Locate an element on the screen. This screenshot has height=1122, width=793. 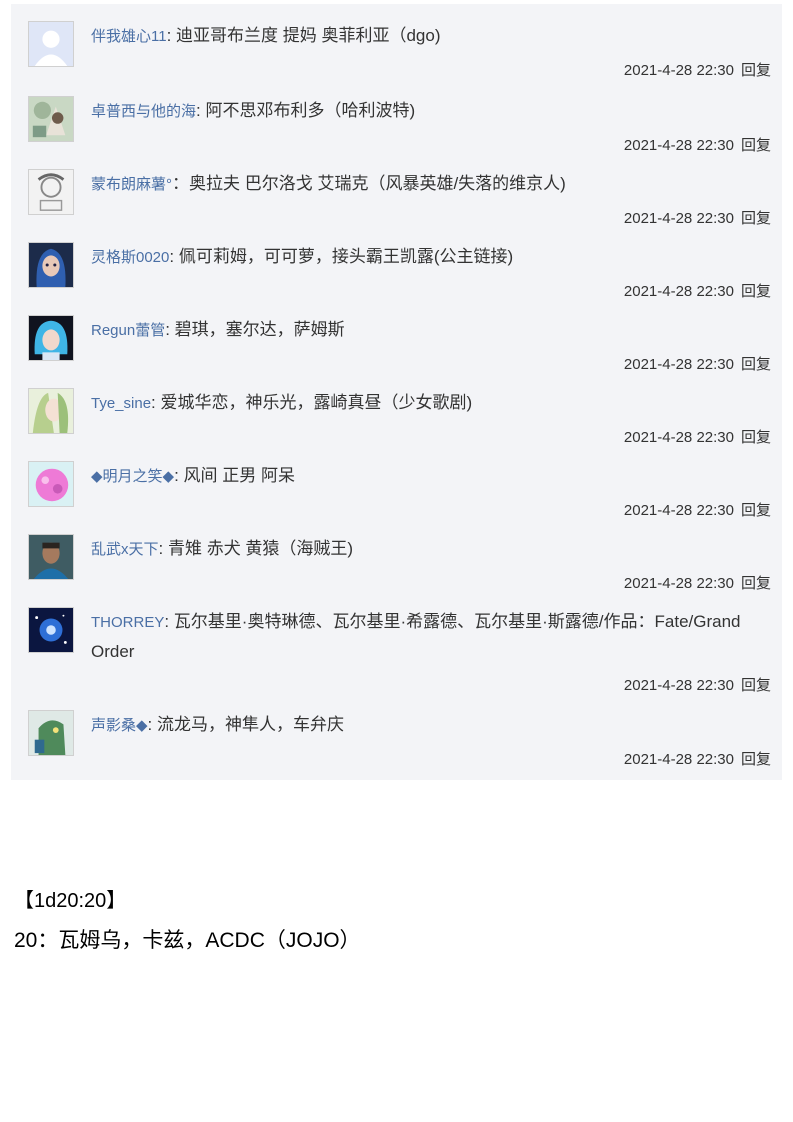
comment-text: 卓普西与他的海: 阿不思邓布利多（哈利波特) is located at coordinates (431, 111).